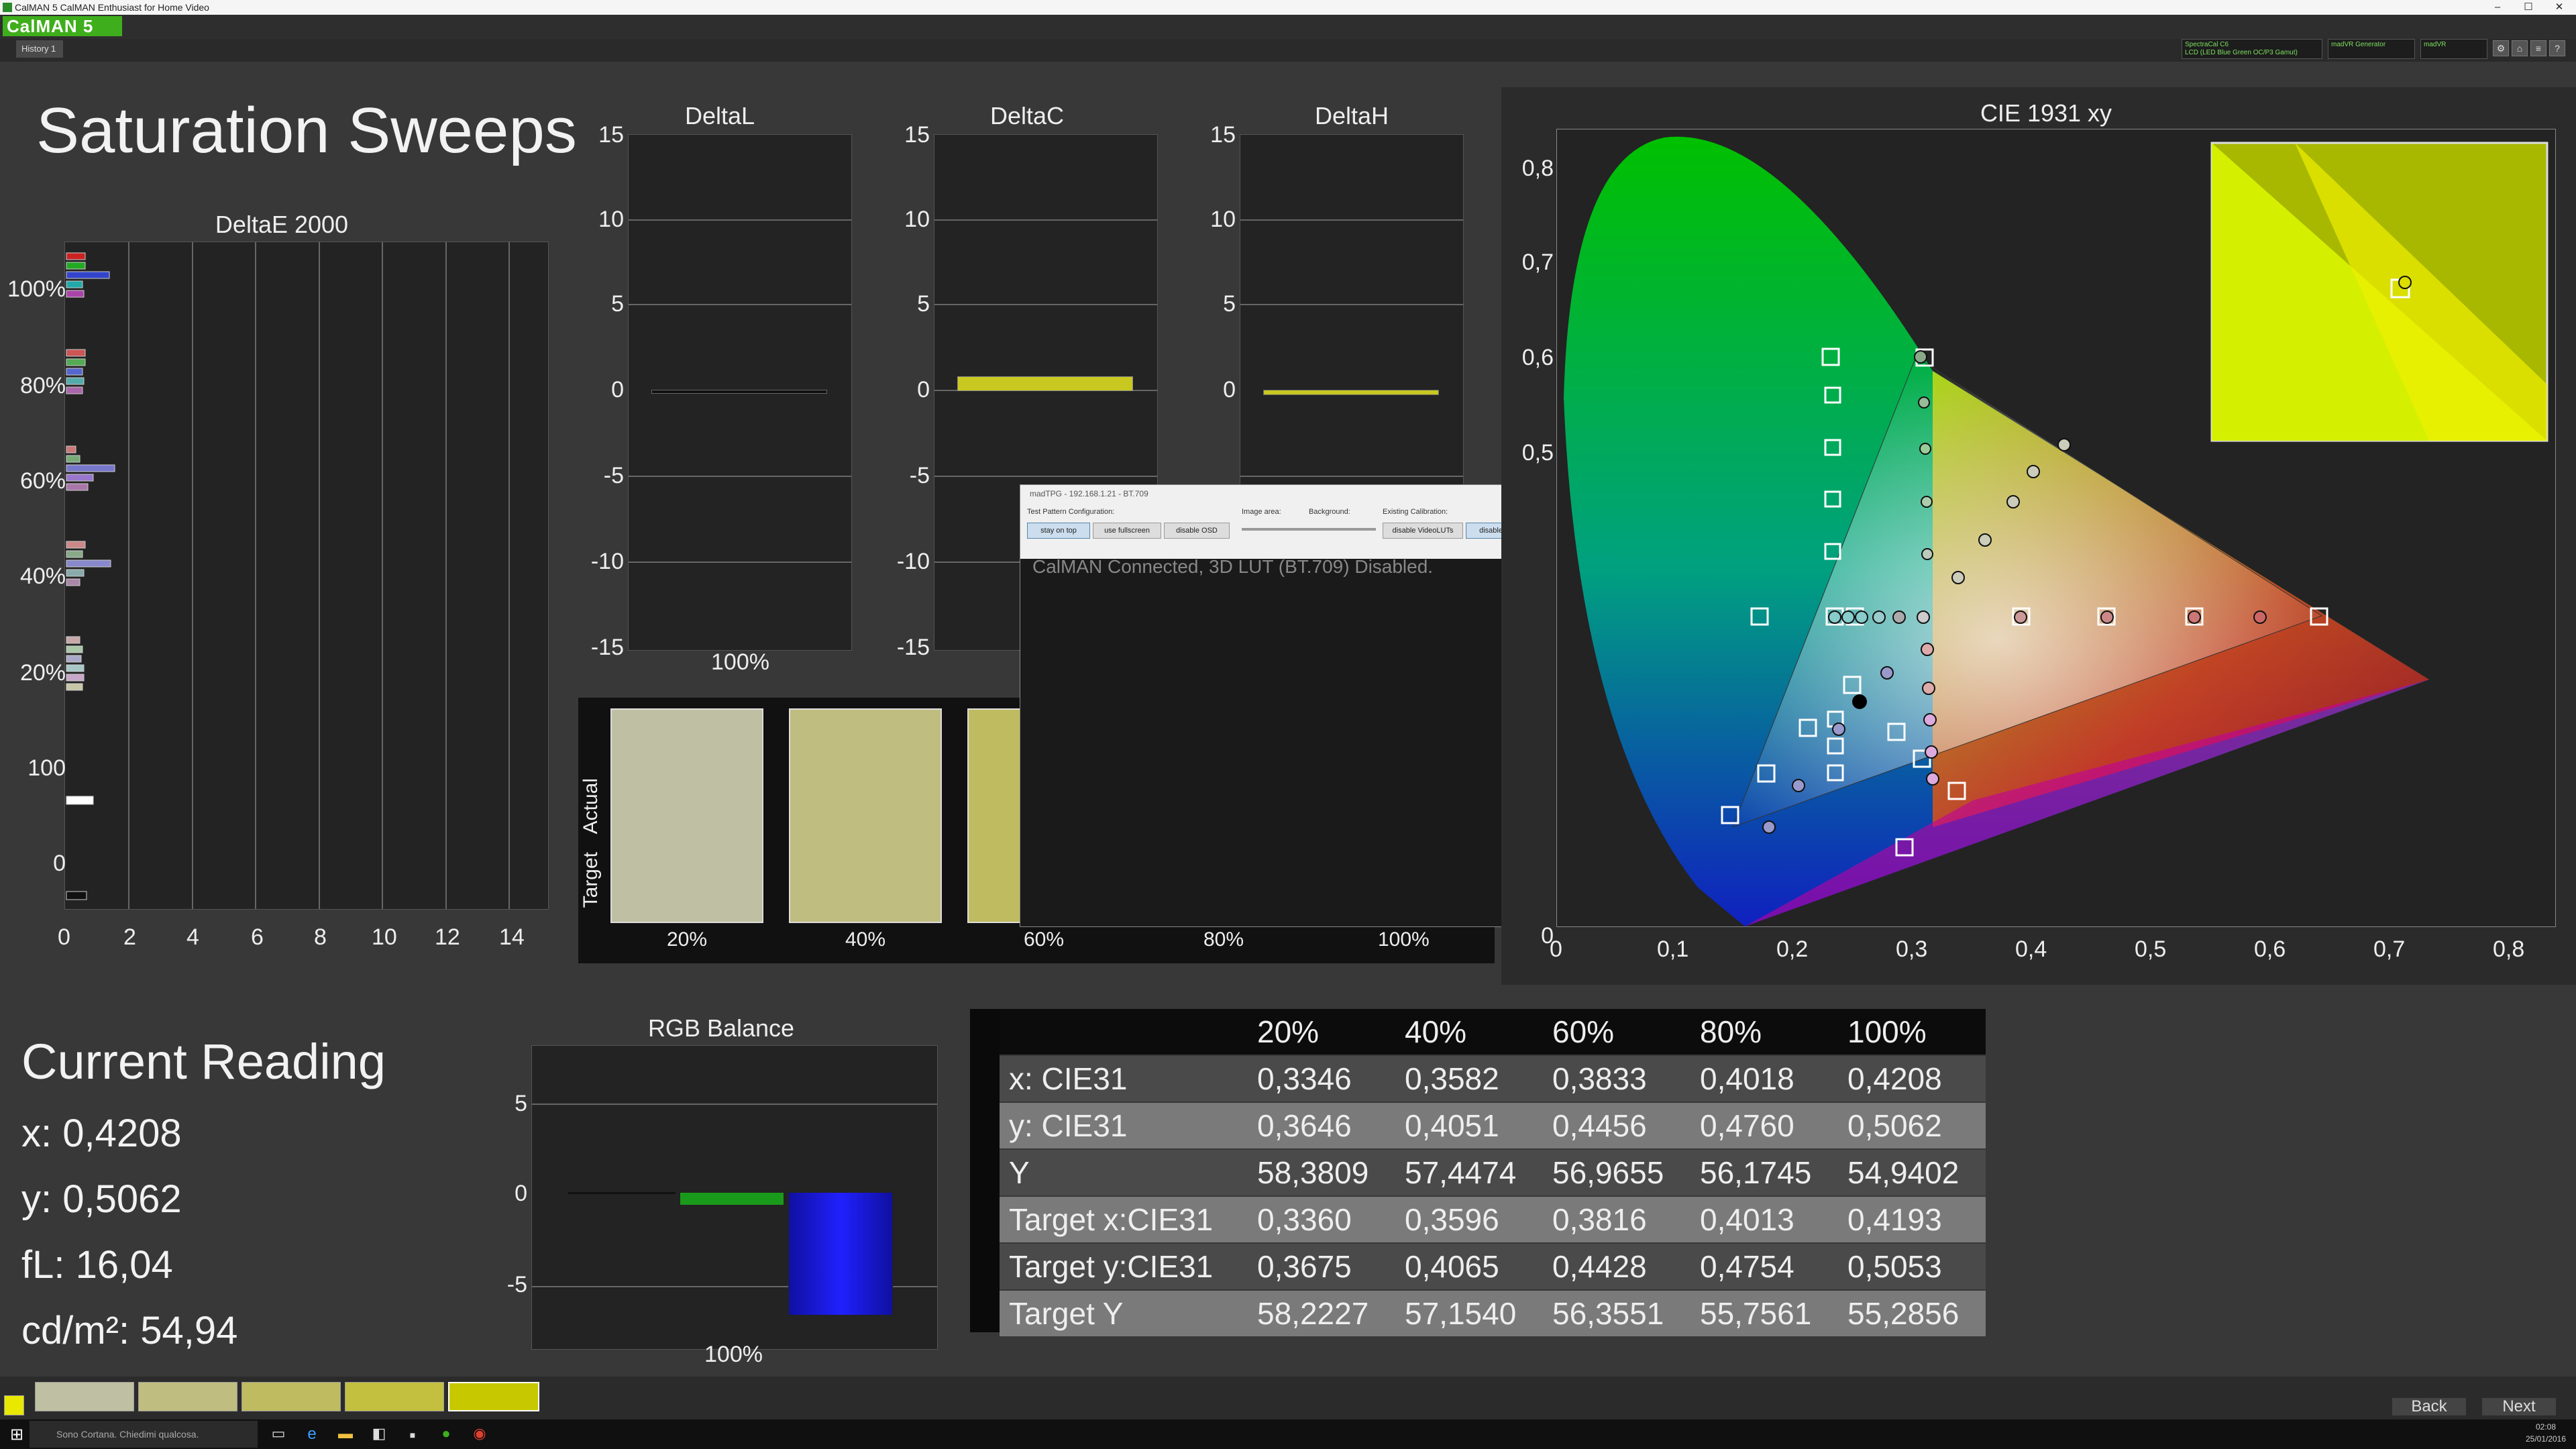  Describe the element at coordinates (144, 1434) in the screenshot. I see `cortana-search-box: Sono Cortana. Chiedimi qualcosa.` at that location.